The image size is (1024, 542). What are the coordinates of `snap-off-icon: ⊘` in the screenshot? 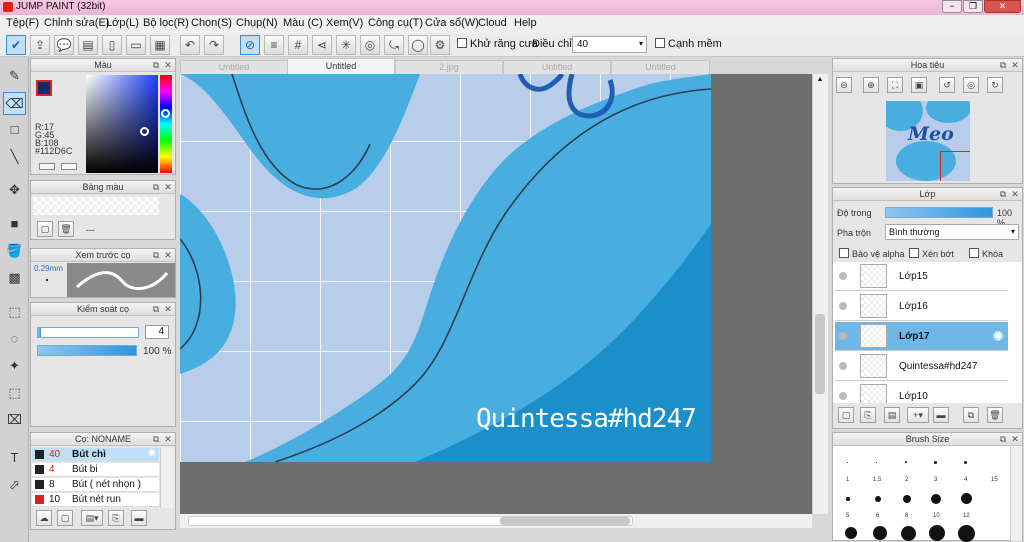 It's located at (250, 45).